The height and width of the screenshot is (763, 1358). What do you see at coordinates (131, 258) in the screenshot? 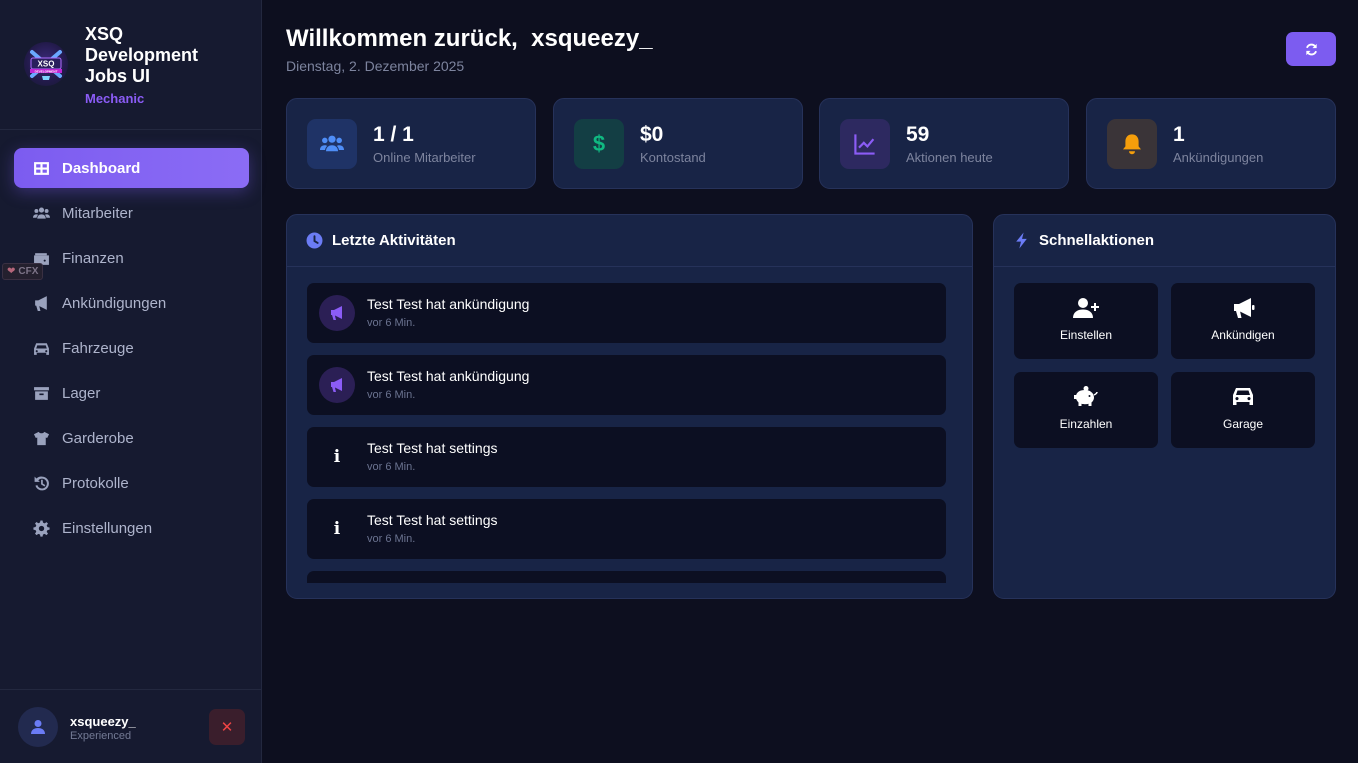
I see `sidebar-item-finanzen: Finanzen` at bounding box center [131, 258].